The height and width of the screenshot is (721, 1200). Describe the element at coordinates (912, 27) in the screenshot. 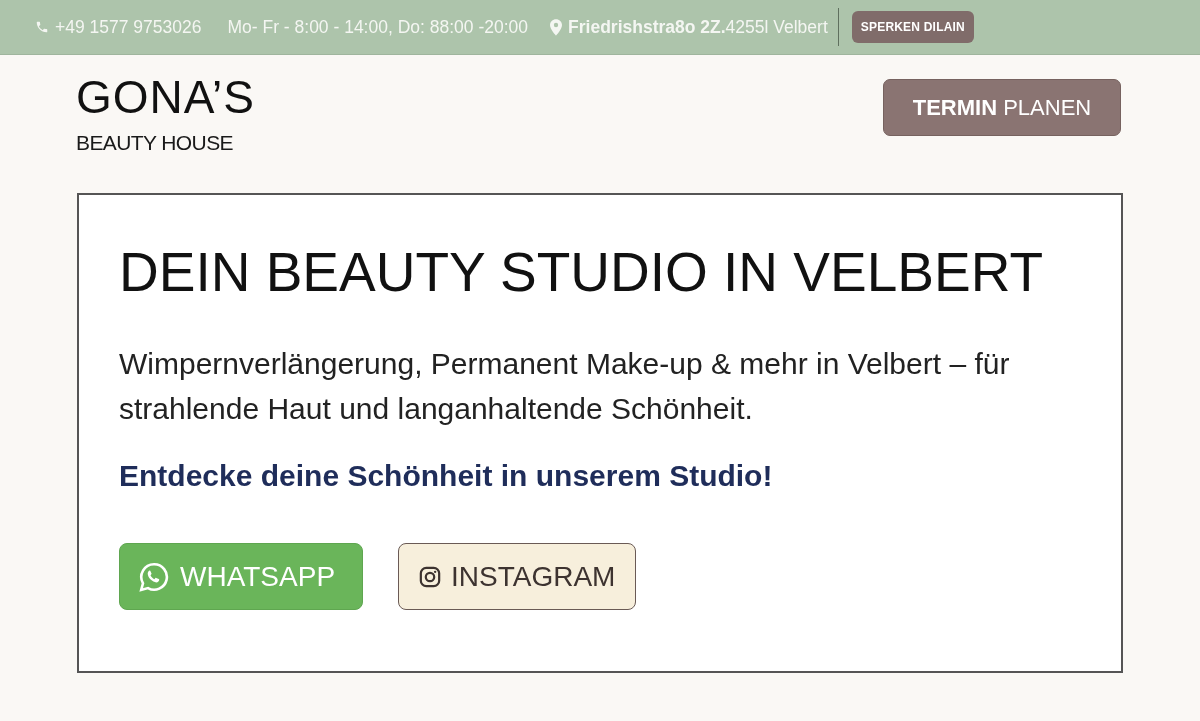

I see `language-button: SPERKEN DILAIN` at that location.